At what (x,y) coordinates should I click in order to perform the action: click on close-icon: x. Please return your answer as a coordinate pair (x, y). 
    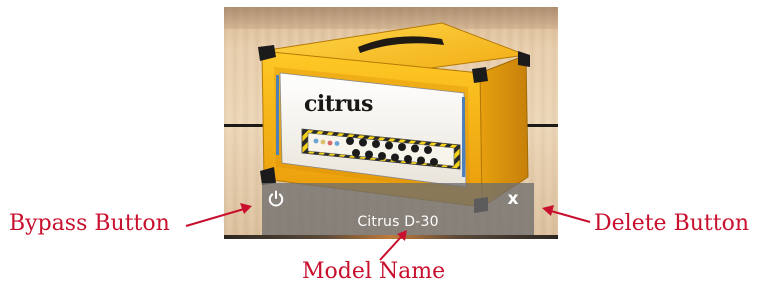
    Looking at the image, I should click on (513, 199).